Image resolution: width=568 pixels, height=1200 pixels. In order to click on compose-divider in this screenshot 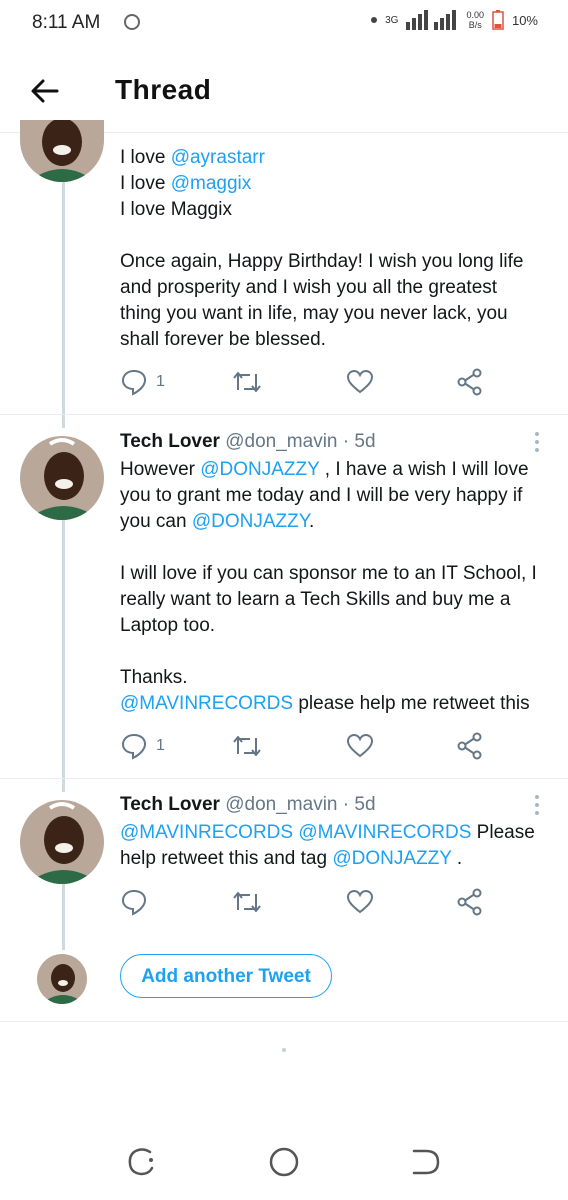, I will do `click(284, 1021)`.